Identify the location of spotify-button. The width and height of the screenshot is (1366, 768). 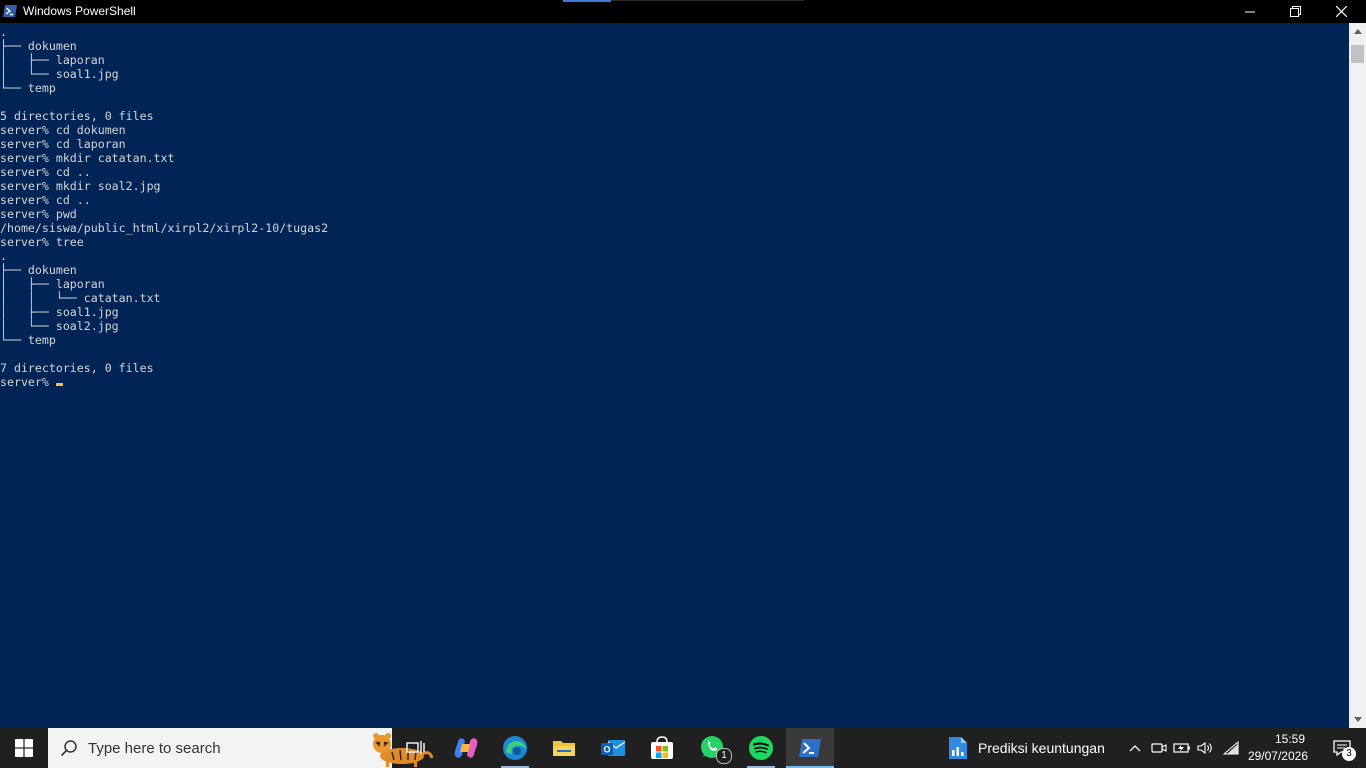
(761, 748).